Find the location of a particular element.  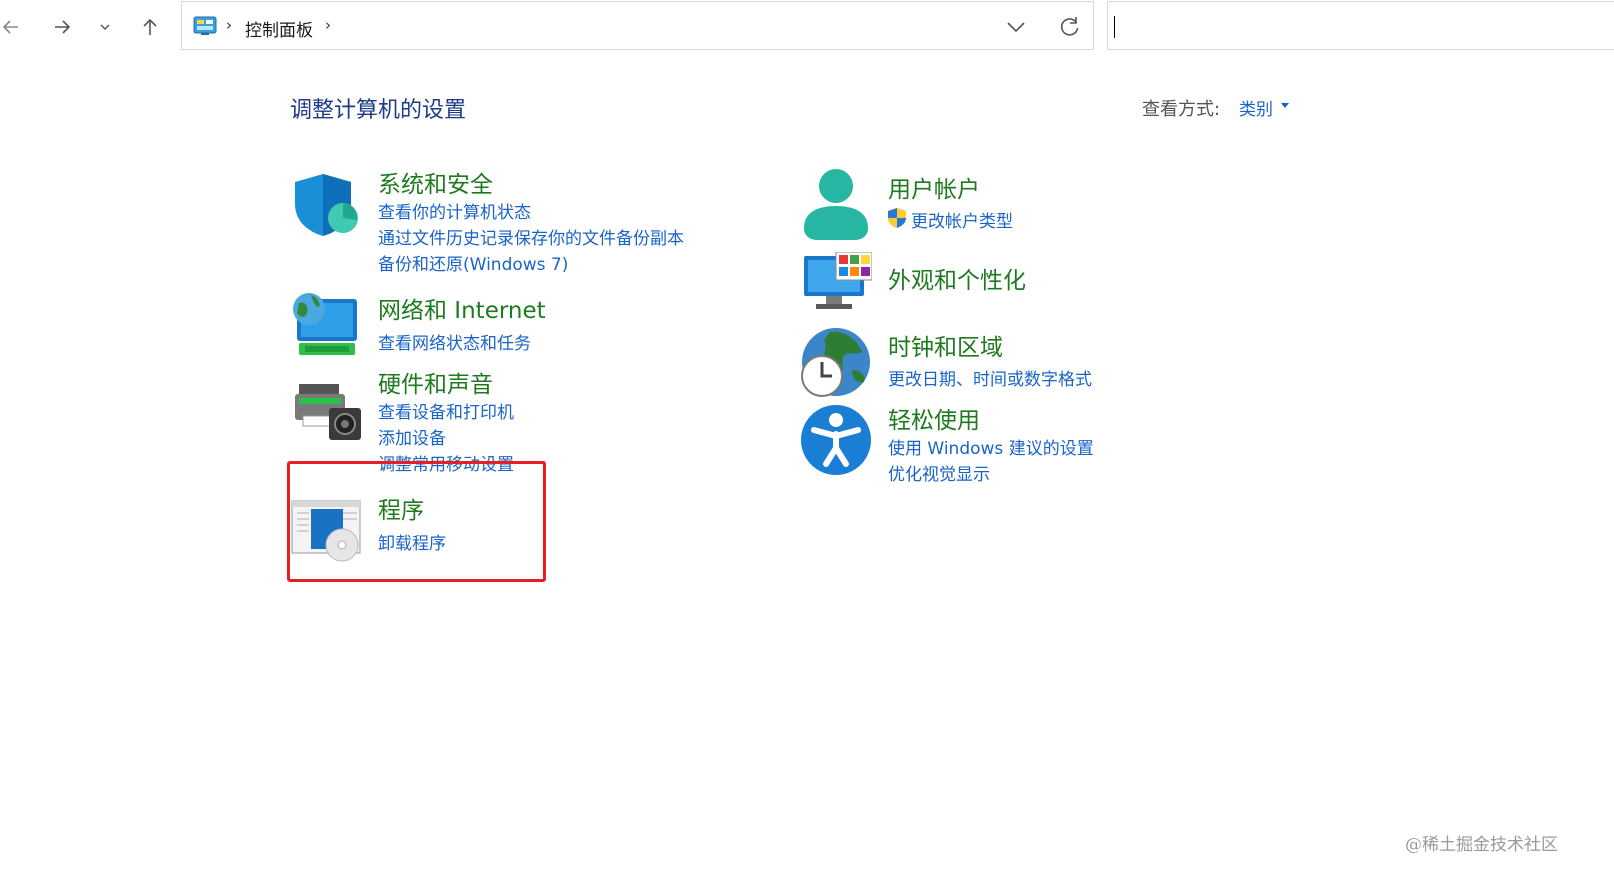

accessibility-icon is located at coordinates (836, 440).